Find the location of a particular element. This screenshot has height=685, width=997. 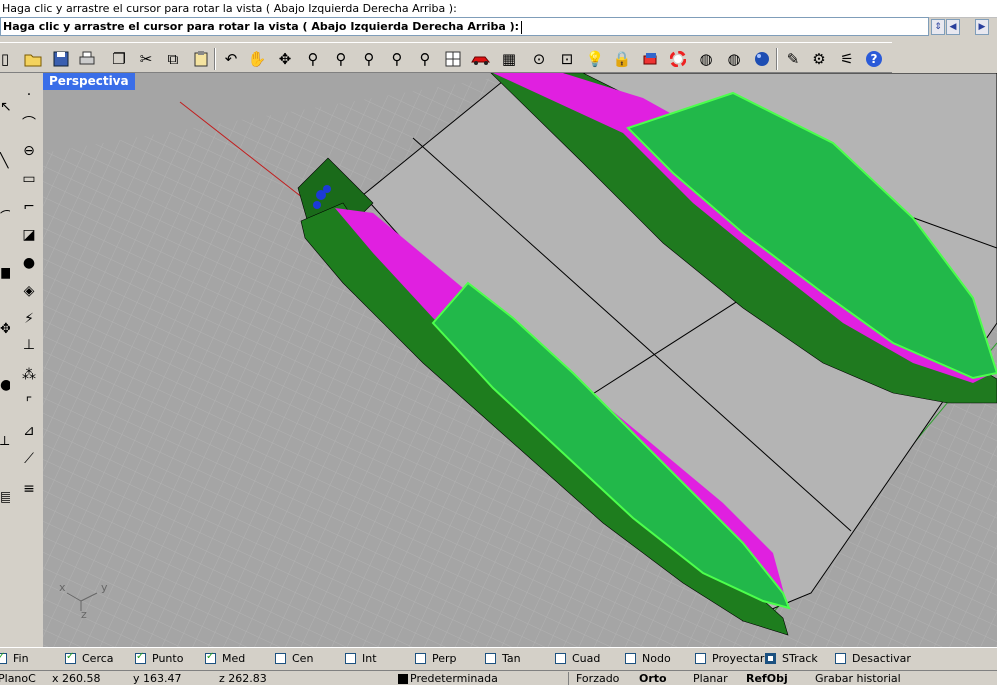

dimension-icon: ⚡ is located at coordinates (29, 319).